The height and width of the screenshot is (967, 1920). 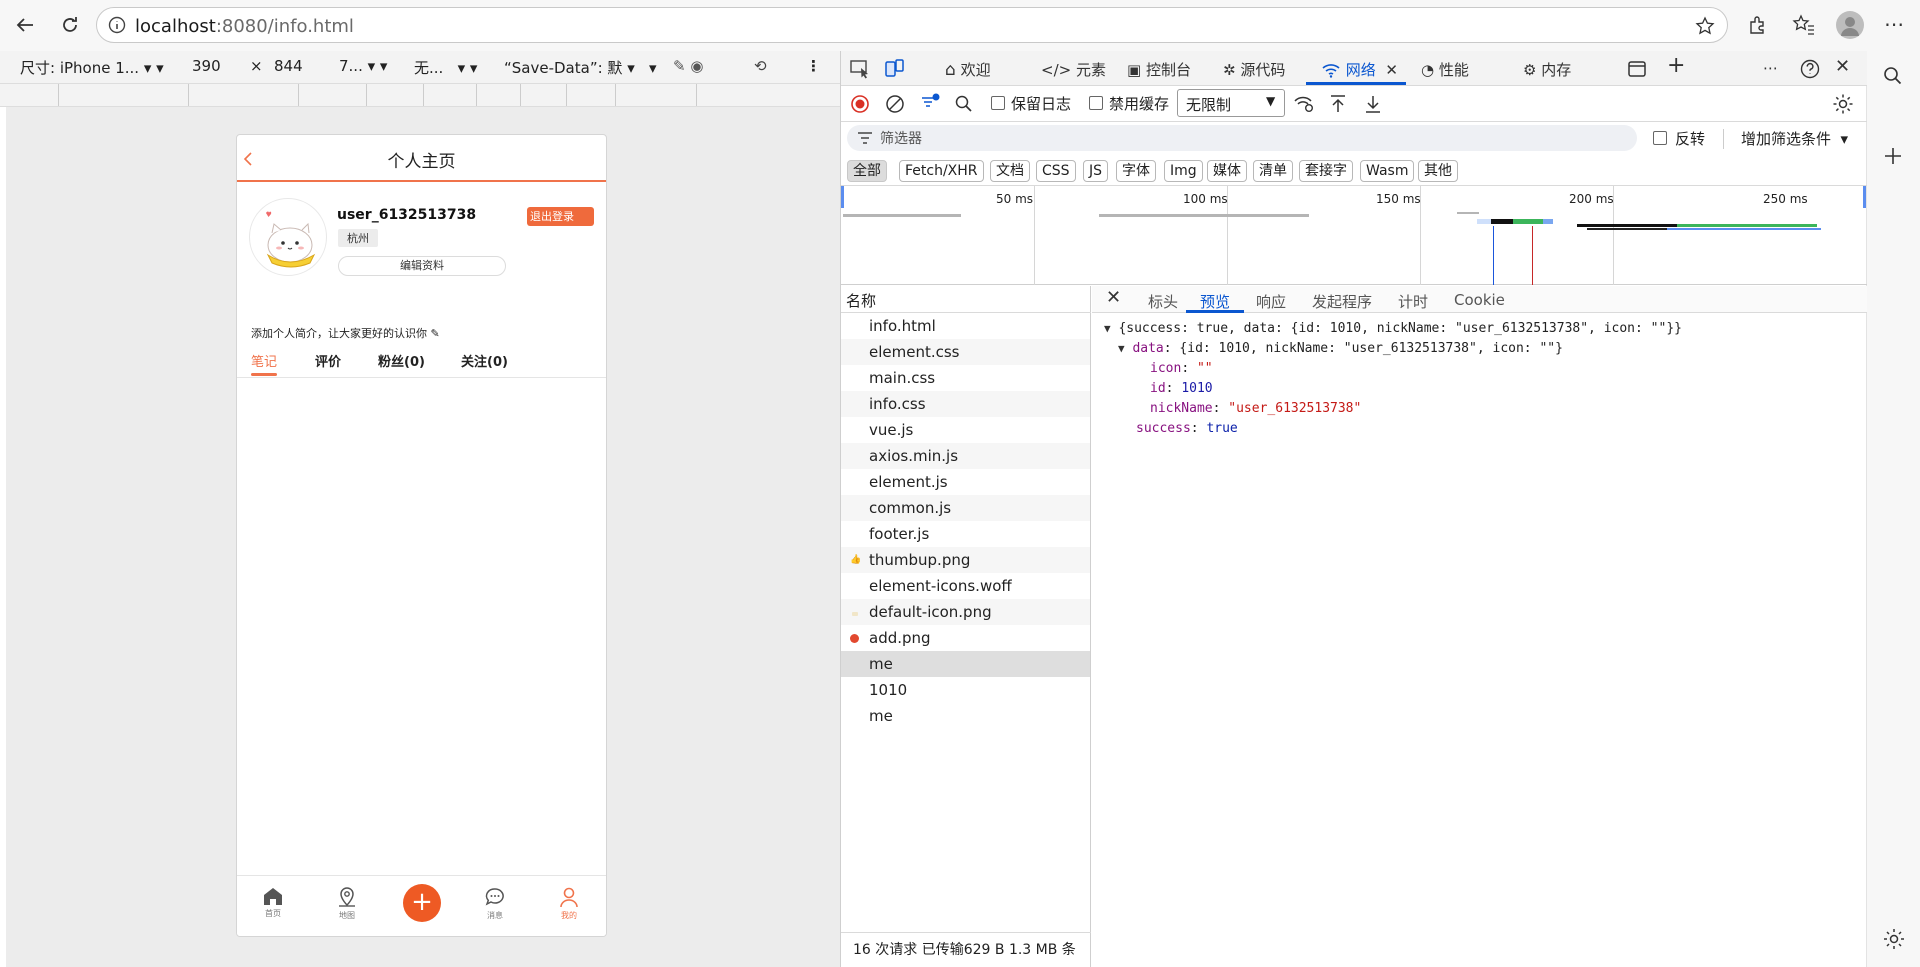 What do you see at coordinates (1676, 65) in the screenshot?
I see `add-tab-icon: +` at bounding box center [1676, 65].